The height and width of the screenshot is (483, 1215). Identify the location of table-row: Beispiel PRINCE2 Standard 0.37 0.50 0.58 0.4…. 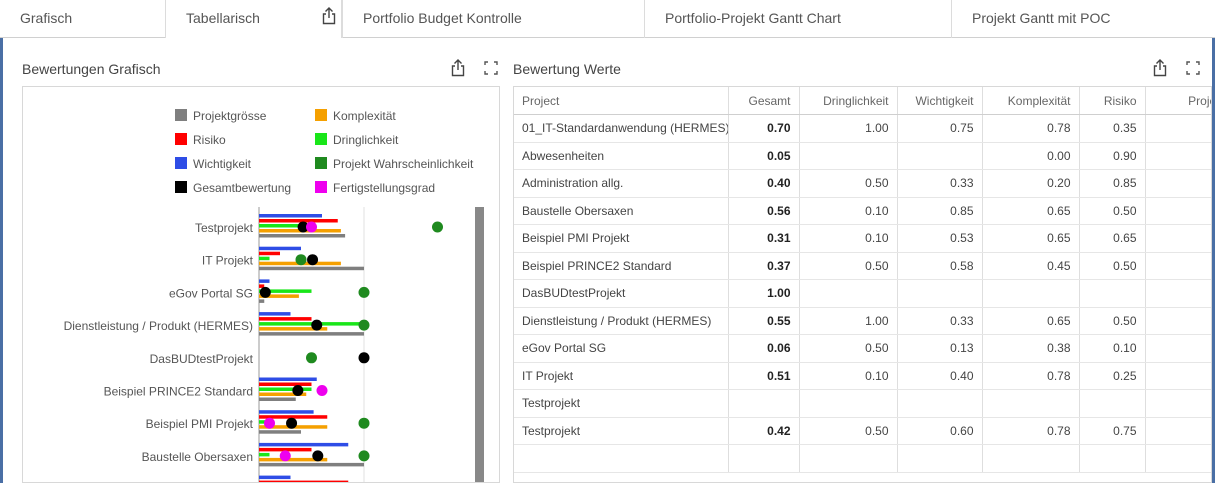
(862, 266).